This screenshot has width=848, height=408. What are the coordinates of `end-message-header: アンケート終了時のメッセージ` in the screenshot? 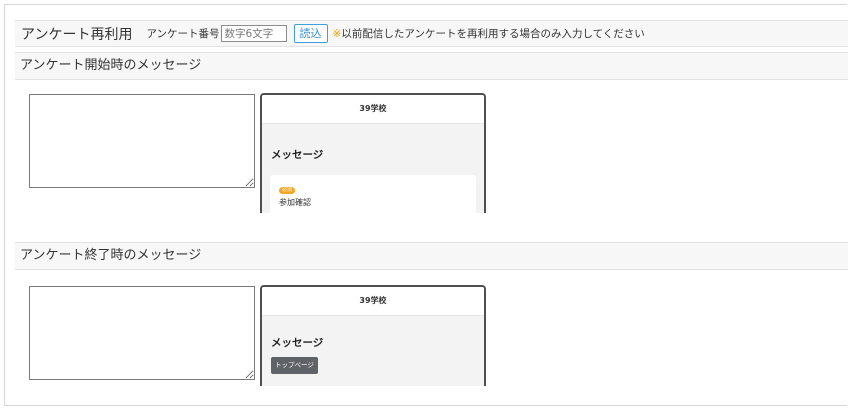 It's located at (431, 256).